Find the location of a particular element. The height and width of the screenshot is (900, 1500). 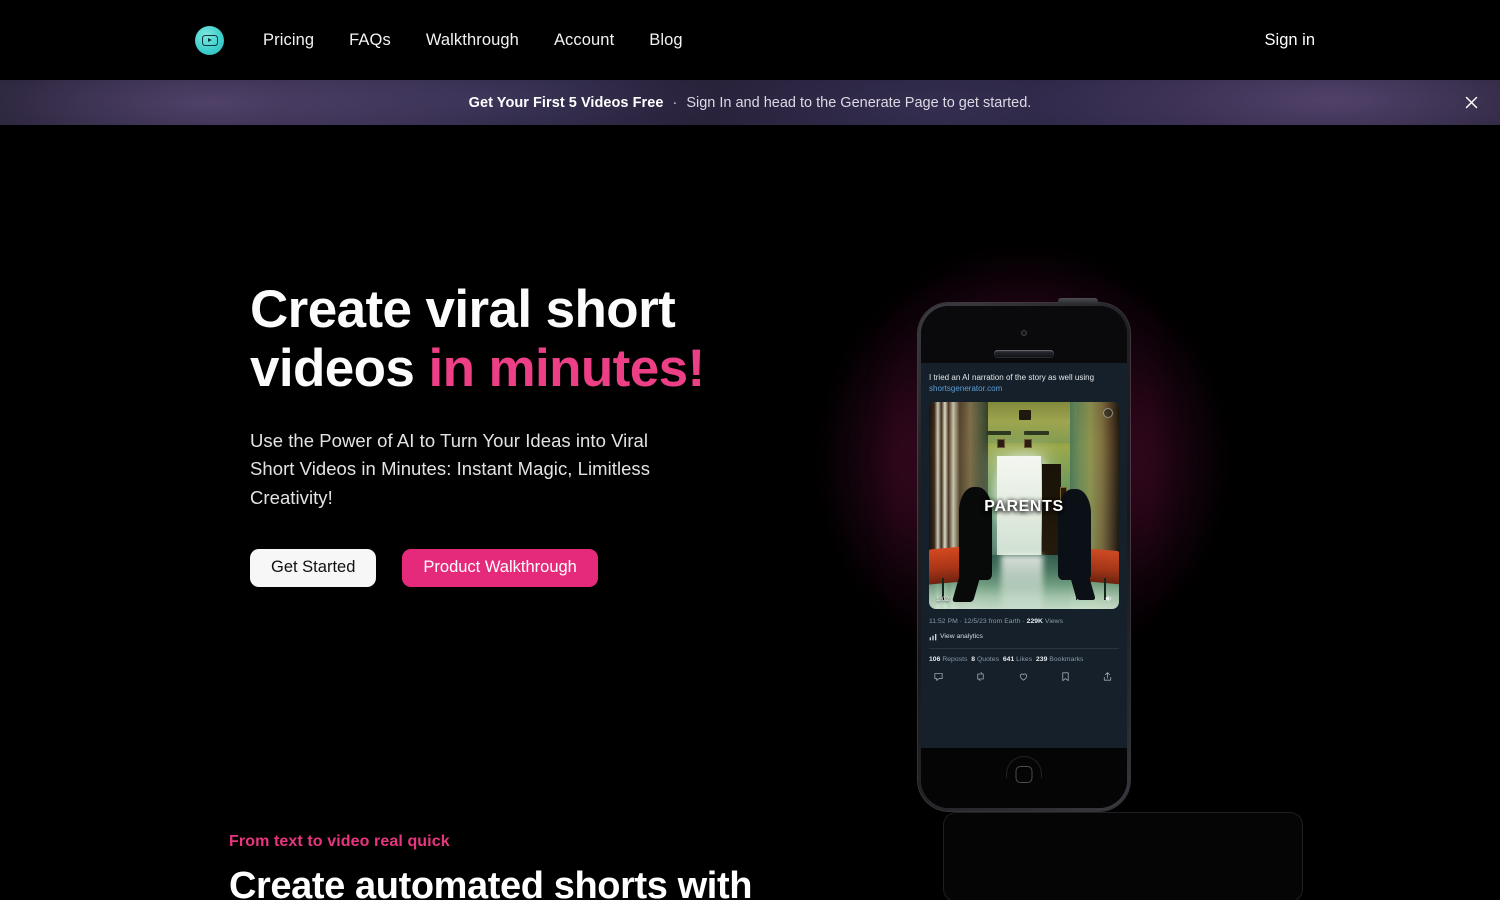

phone-power-button is located at coordinates (1078, 301).